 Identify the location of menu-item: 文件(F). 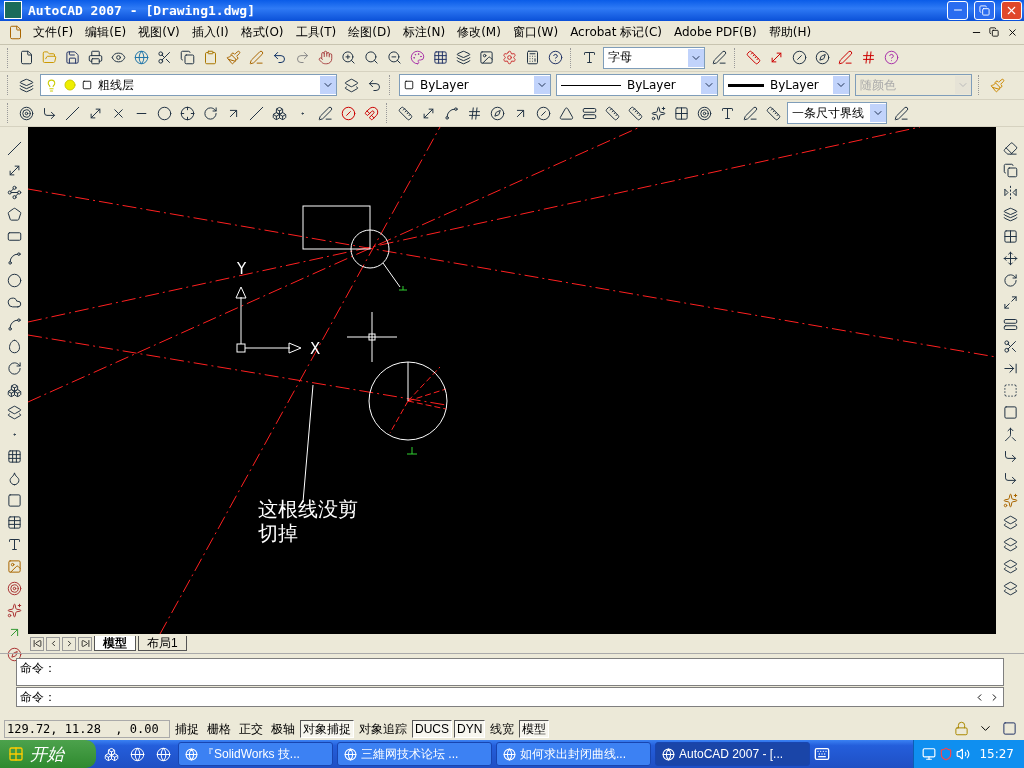
(53, 32).